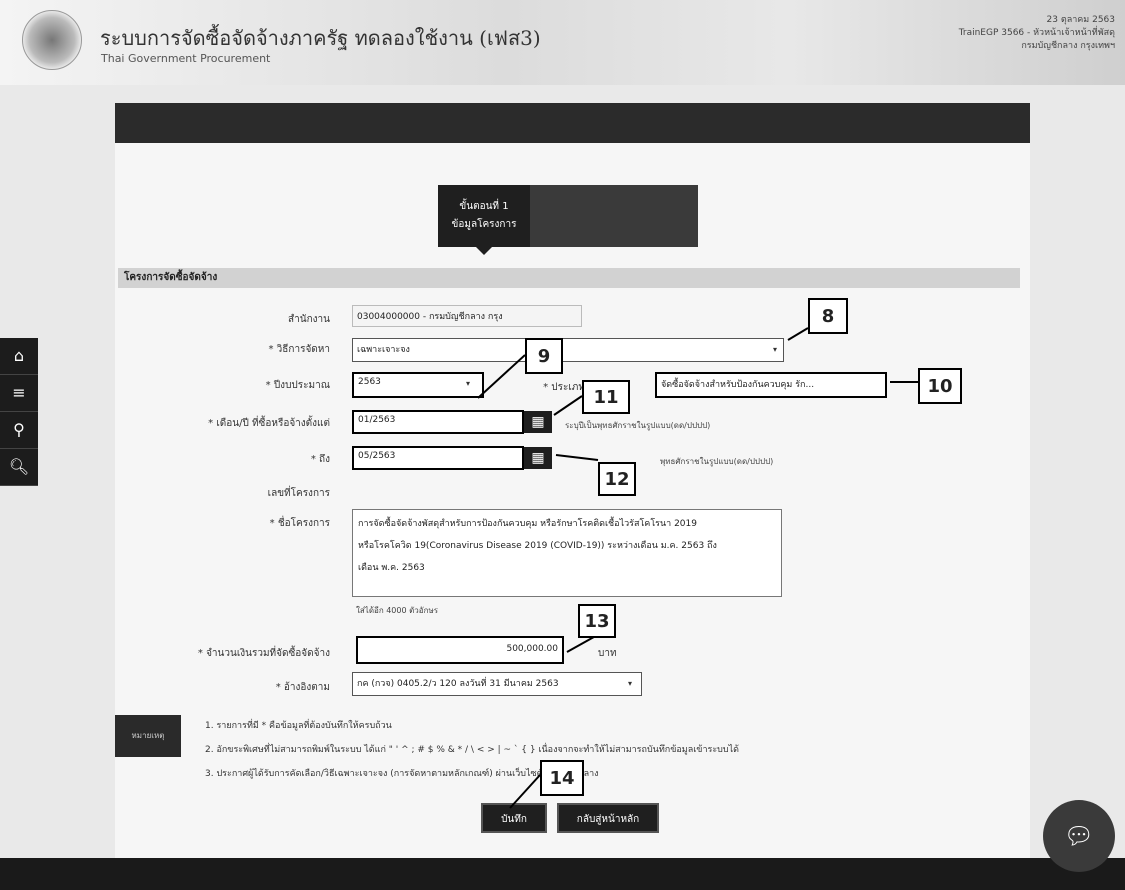 The image size is (1125, 890). I want to click on callout-11-pointer, so click(568, 405).